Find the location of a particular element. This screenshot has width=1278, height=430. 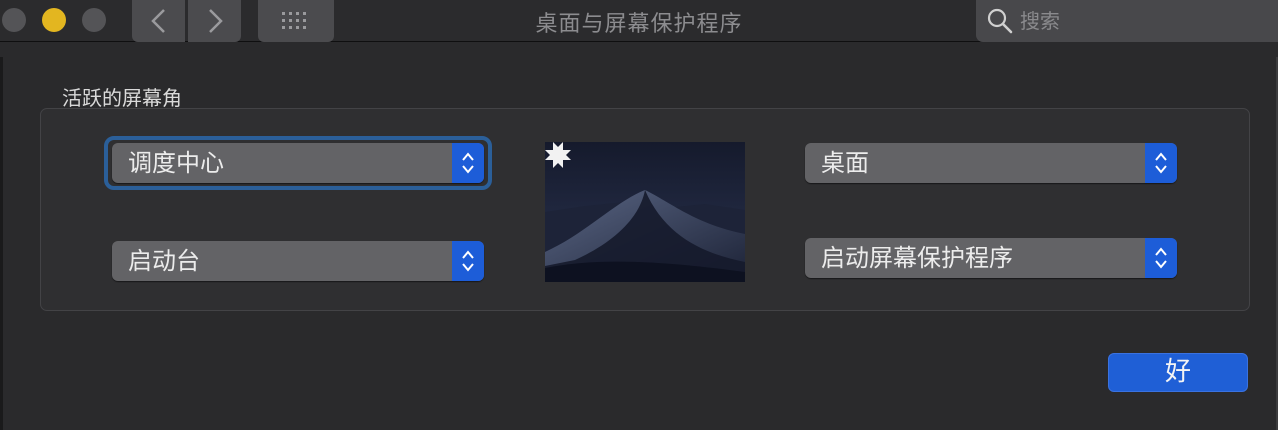

bottom-right-corner-popup: 启动屏幕保护程序 is located at coordinates (991, 258).